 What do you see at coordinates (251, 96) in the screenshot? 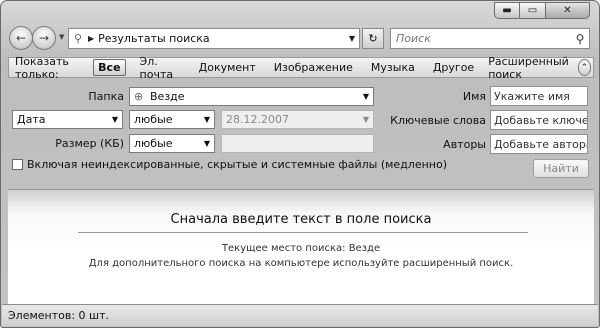
I see `location-select: ⊕ Везде ▼` at bounding box center [251, 96].